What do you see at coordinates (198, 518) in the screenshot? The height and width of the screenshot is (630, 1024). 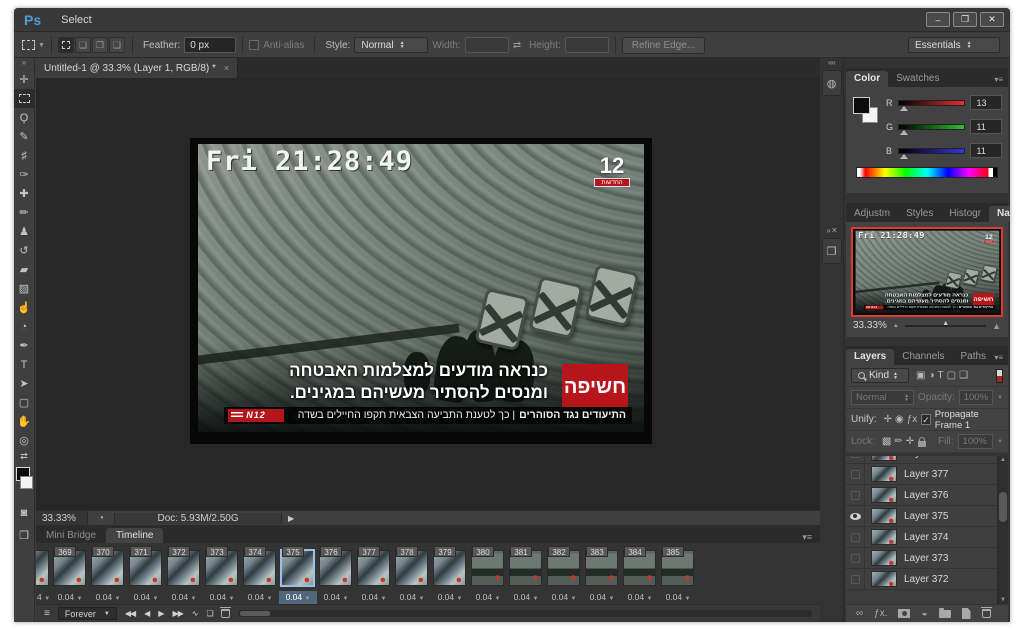 I see `document-size-info: Doc: 5.93M/2.50G` at bounding box center [198, 518].